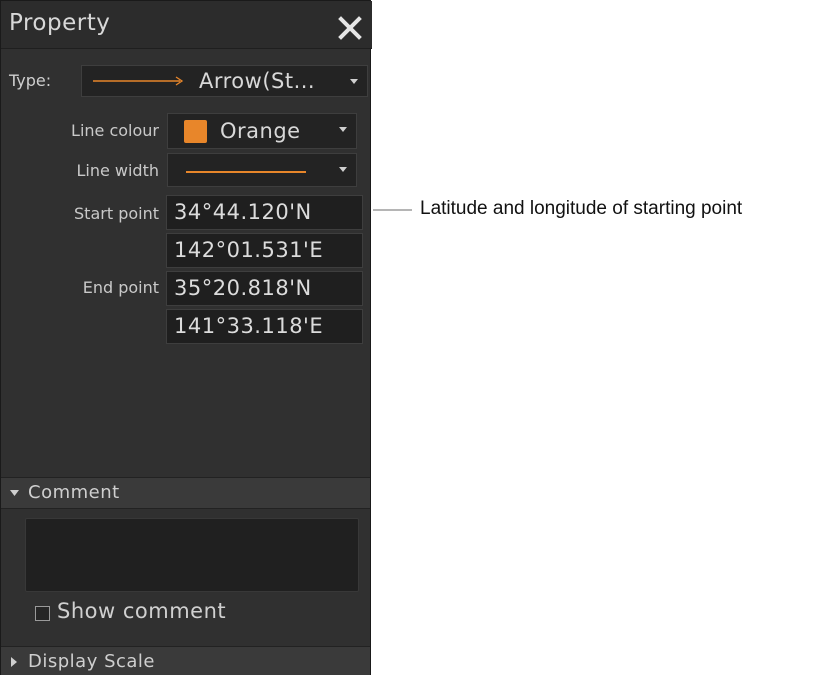 The height and width of the screenshot is (675, 830). Describe the element at coordinates (42, 613) in the screenshot. I see `show-comment-checkbox` at that location.